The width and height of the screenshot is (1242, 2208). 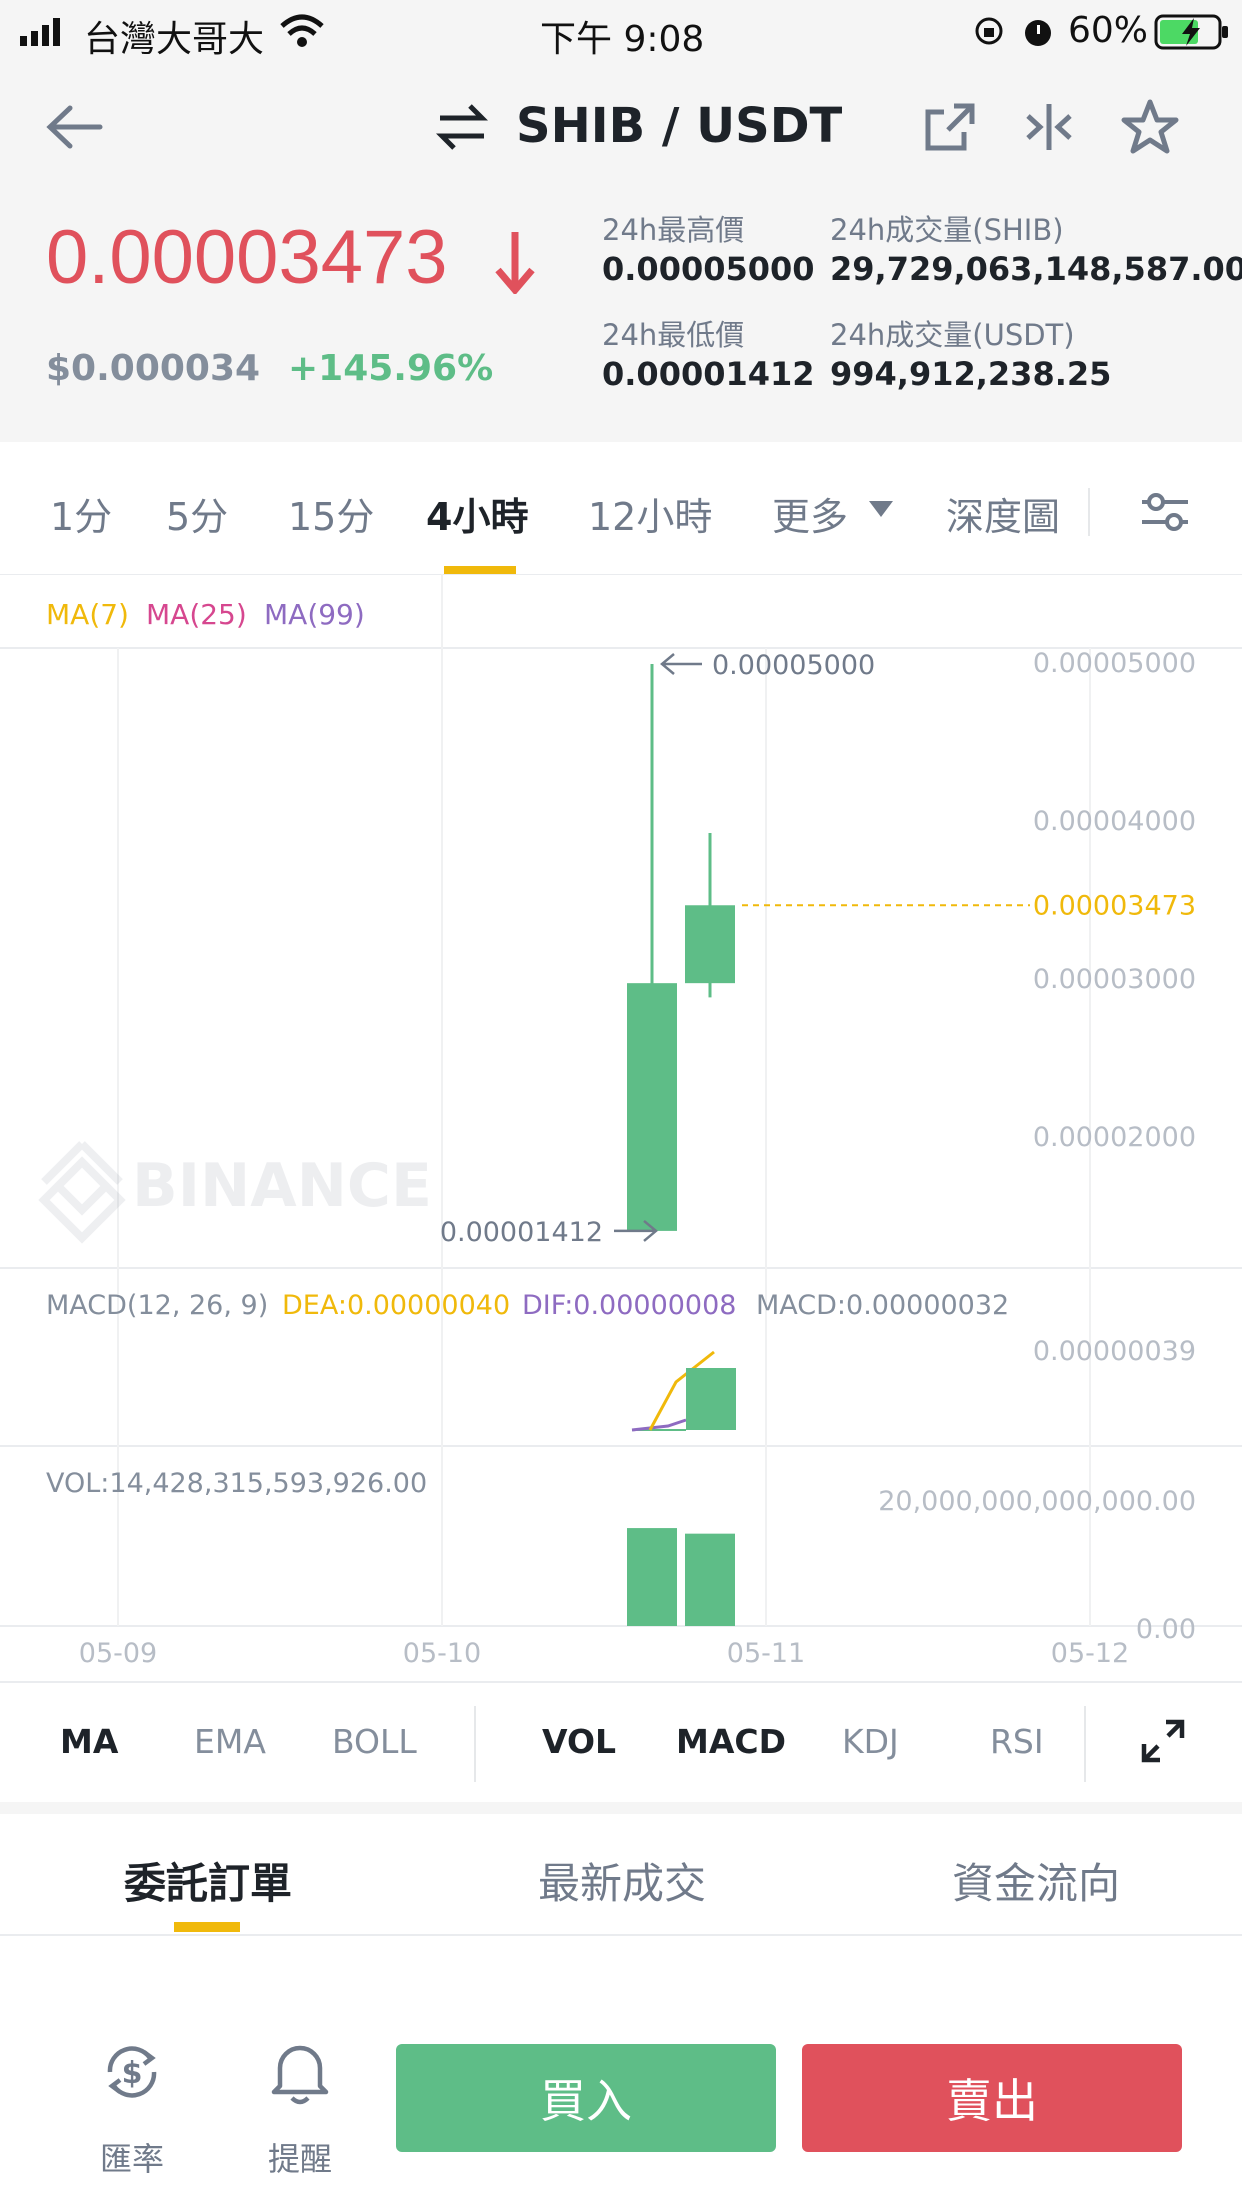 What do you see at coordinates (1114, 663) in the screenshot?
I see `y-tick: 0.00005000` at bounding box center [1114, 663].